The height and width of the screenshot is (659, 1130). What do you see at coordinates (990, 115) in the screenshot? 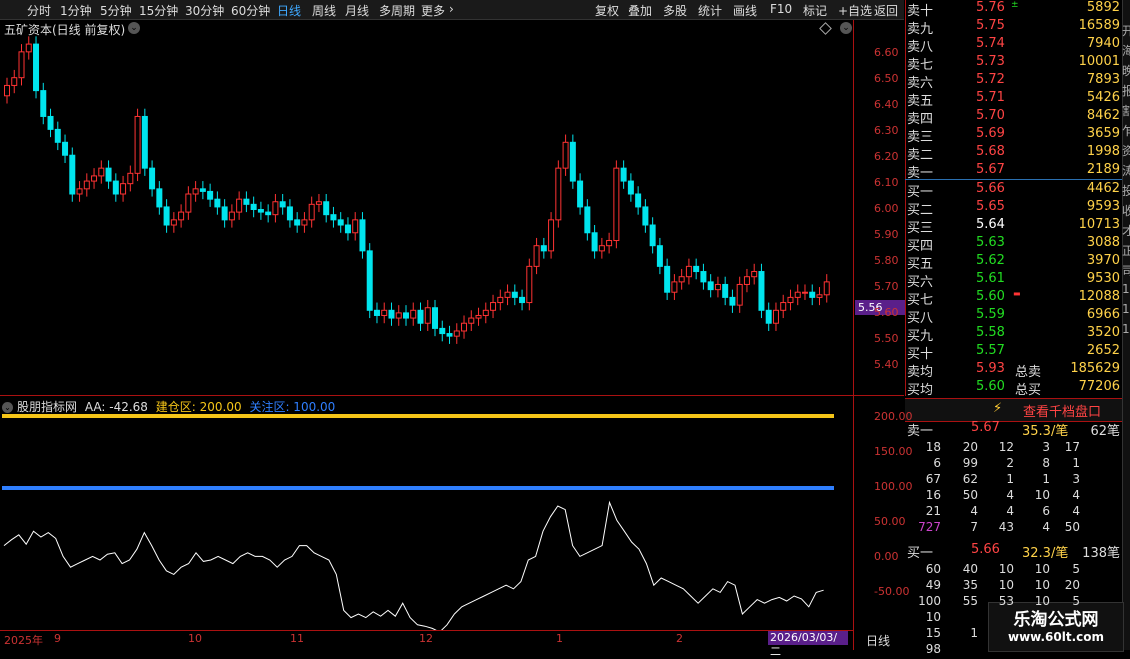
I see `sell-price: 5.70` at bounding box center [990, 115].